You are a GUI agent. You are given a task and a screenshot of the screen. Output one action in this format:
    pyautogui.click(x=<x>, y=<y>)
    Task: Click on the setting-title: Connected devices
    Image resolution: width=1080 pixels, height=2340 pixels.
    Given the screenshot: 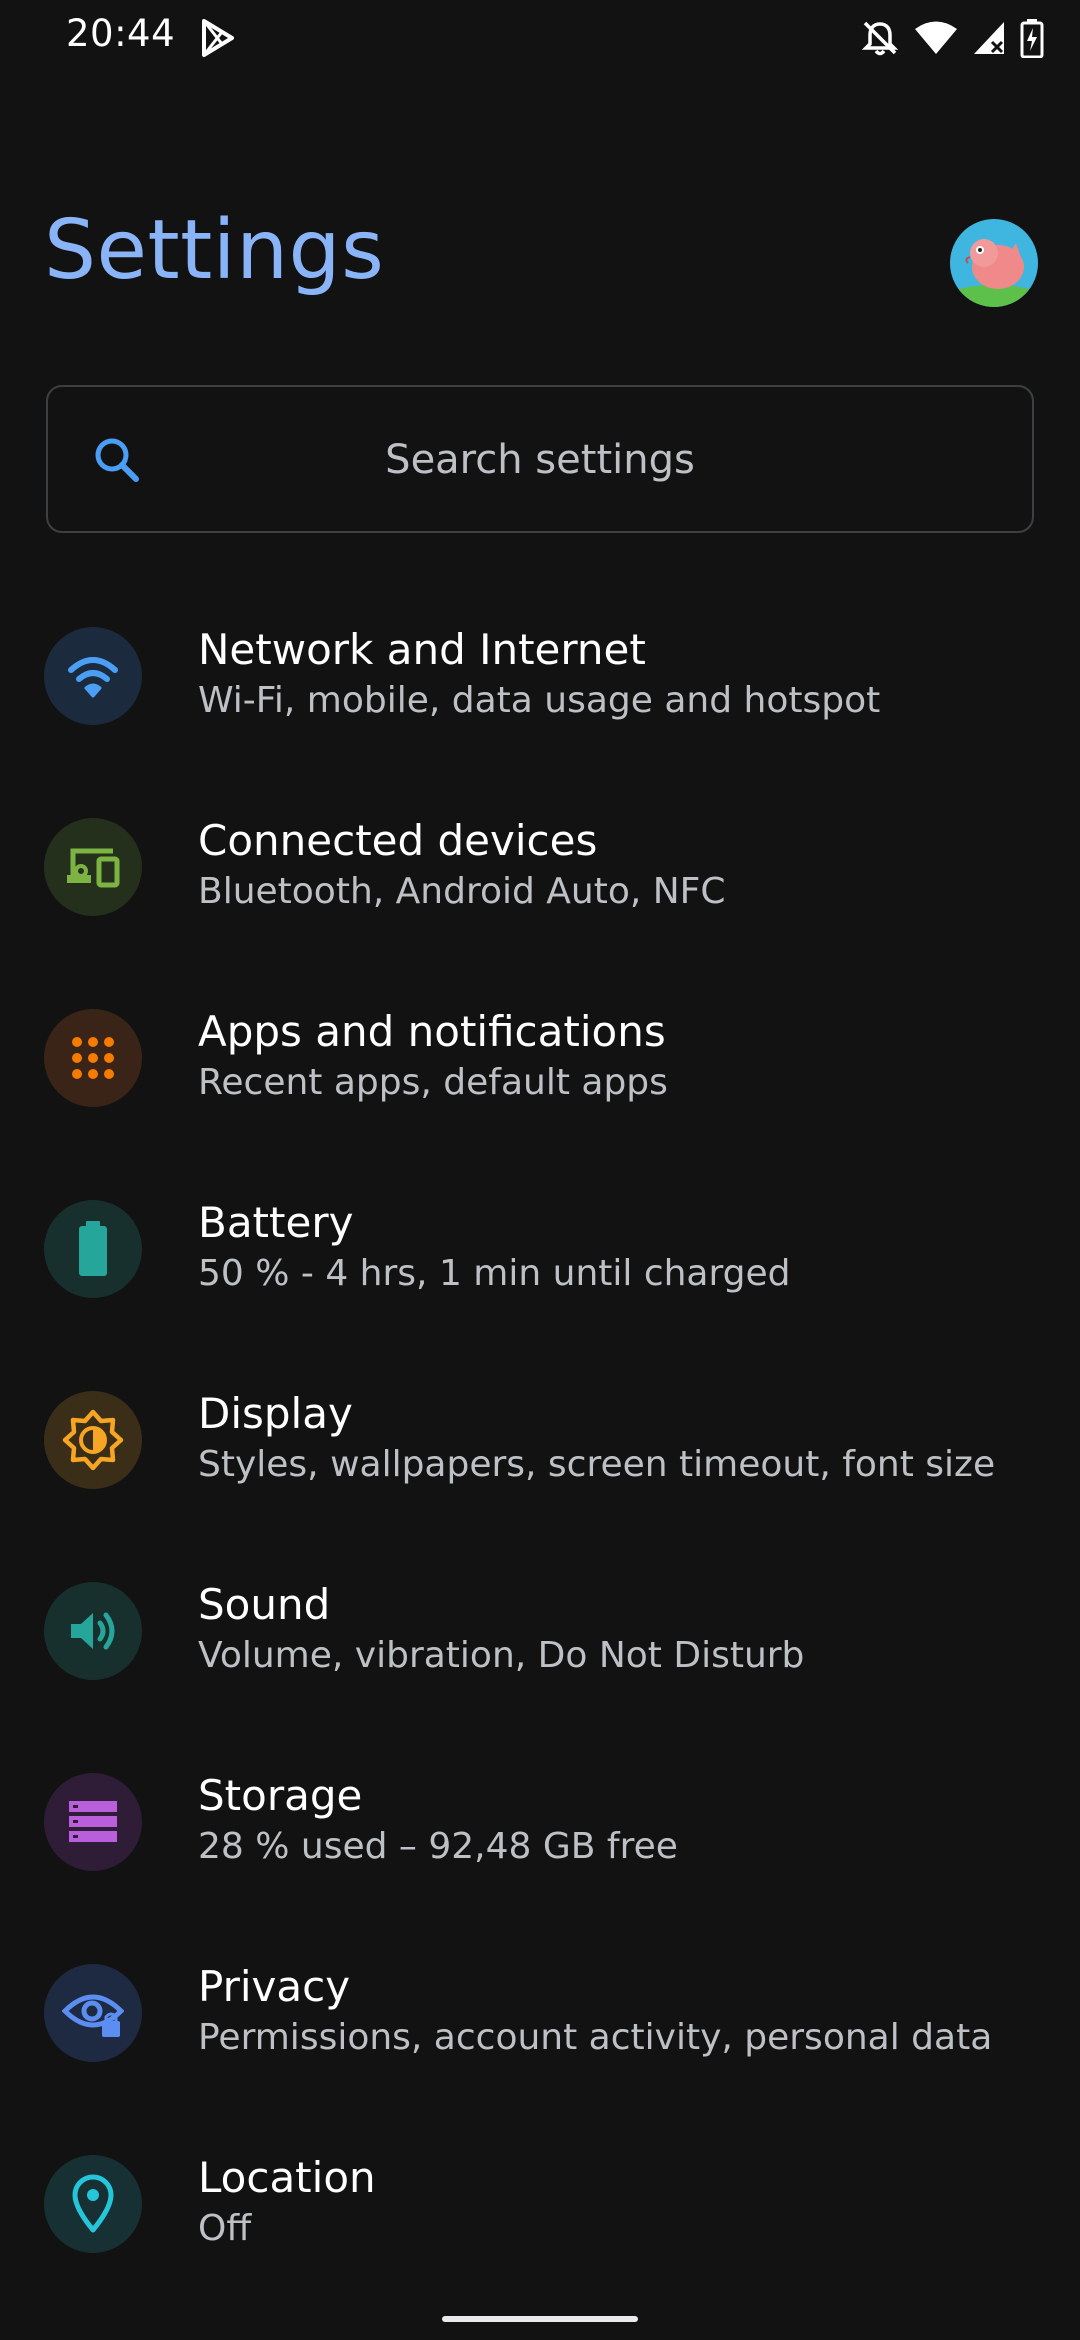 What is the action you would take?
    pyautogui.click(x=398, y=840)
    